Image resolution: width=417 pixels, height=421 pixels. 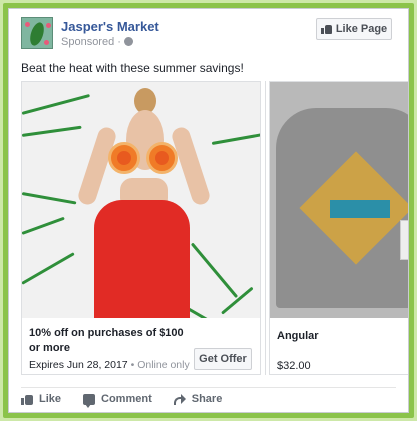 I want to click on divider, so click(x=208, y=387).